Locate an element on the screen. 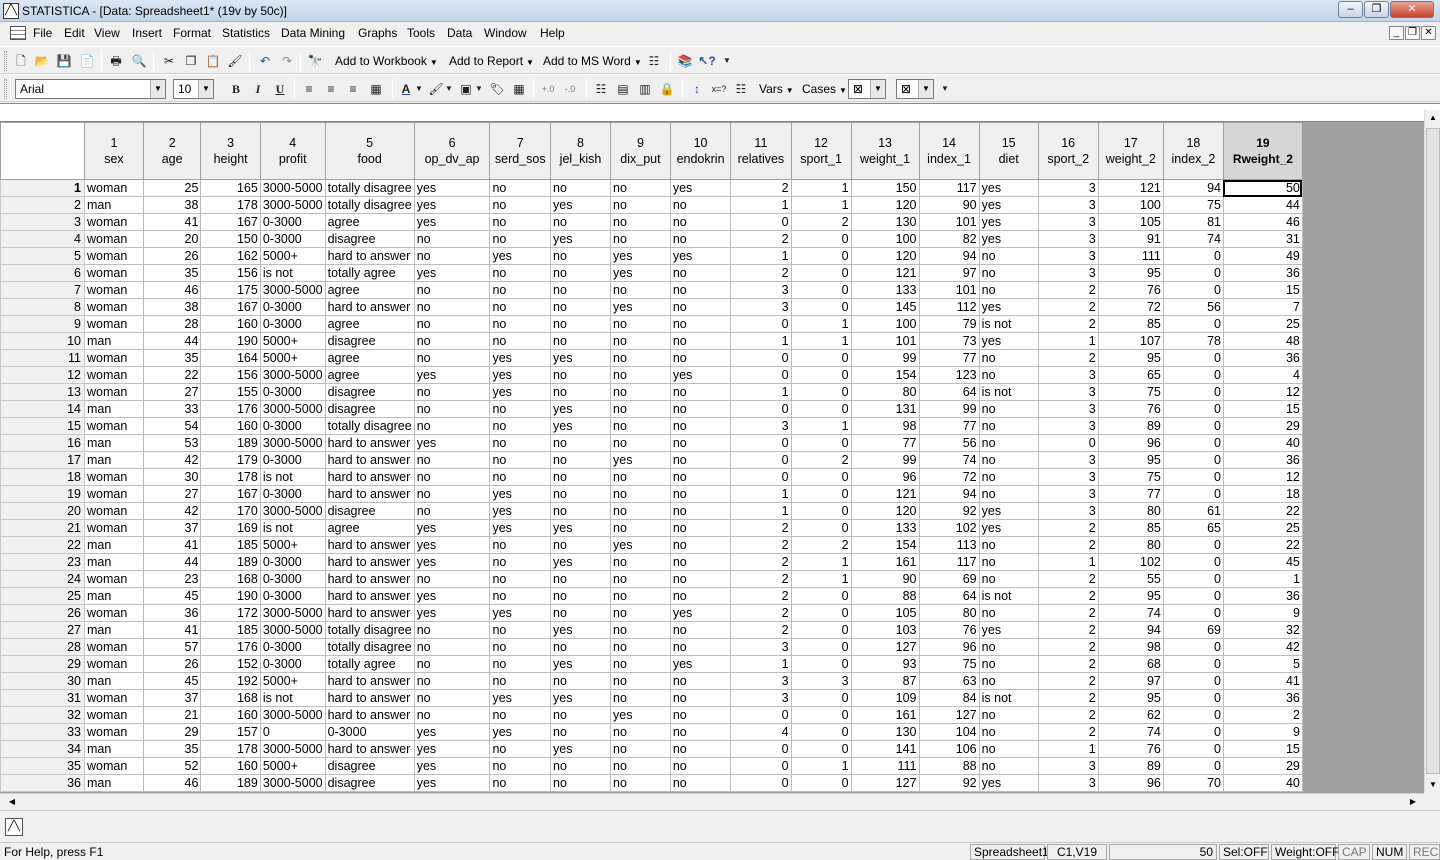  corner-cell is located at coordinates (42, 151).